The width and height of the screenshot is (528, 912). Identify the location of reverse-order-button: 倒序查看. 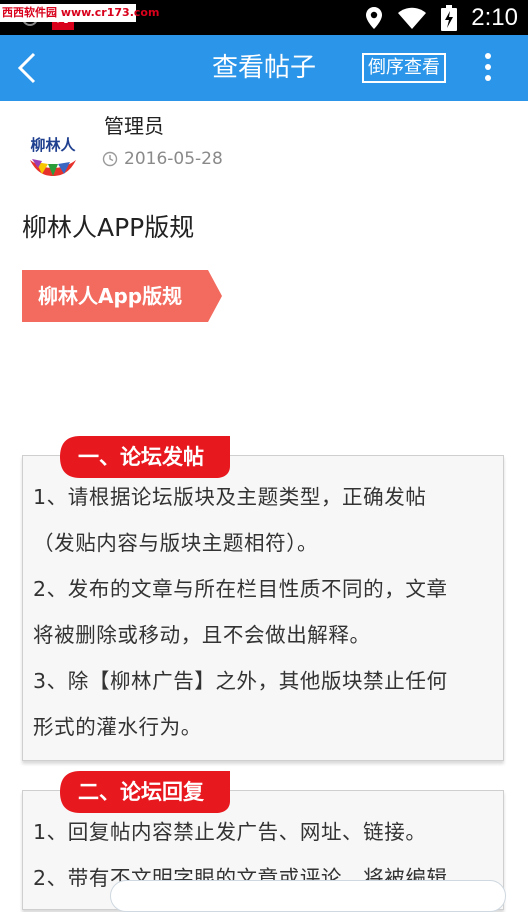
(404, 68).